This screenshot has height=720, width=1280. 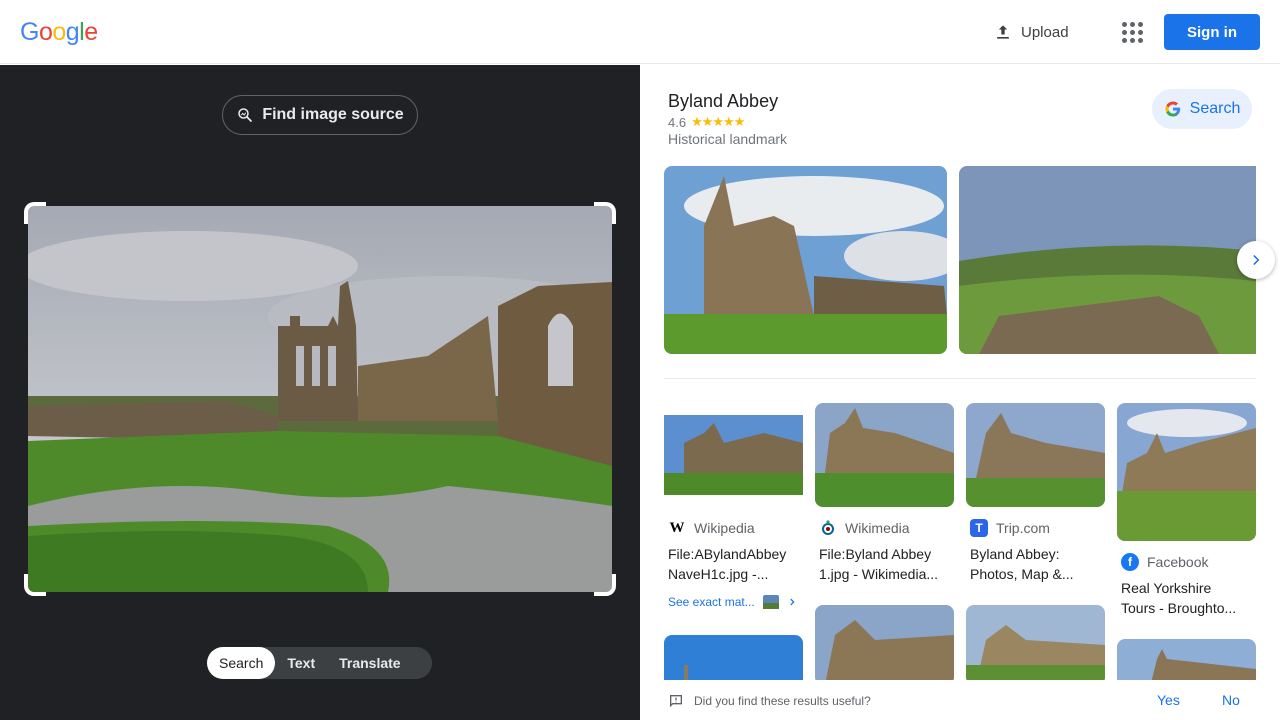 What do you see at coordinates (877, 528) in the screenshot?
I see `source-label: Wikimedia` at bounding box center [877, 528].